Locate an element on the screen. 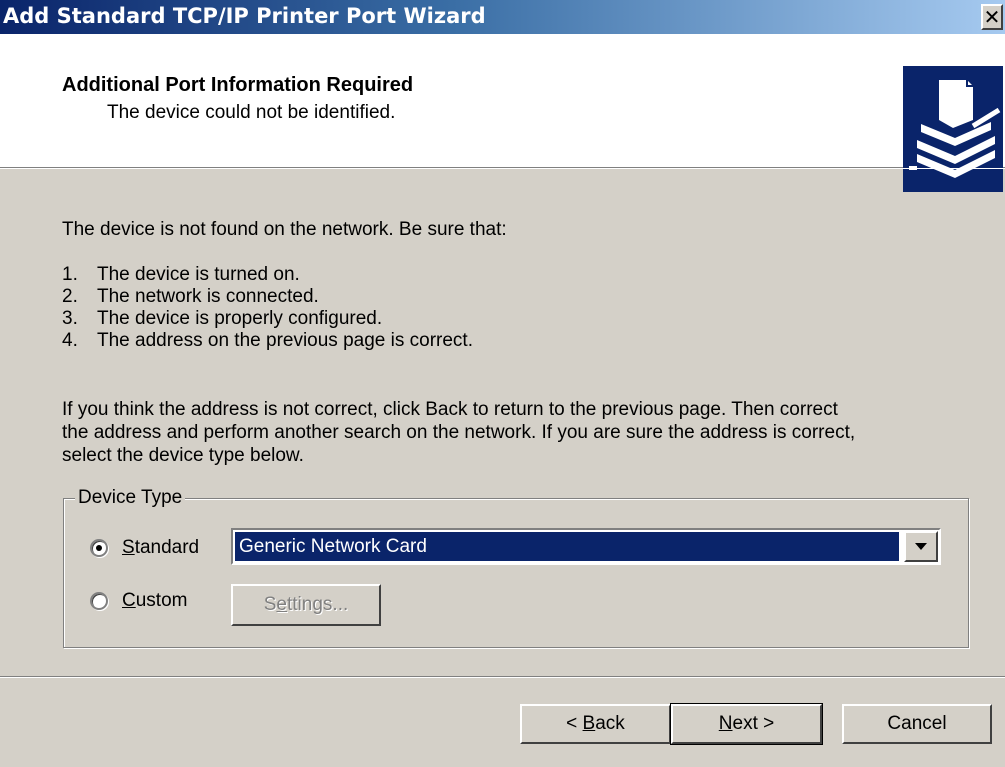  list-number: 4. is located at coordinates (70, 340).